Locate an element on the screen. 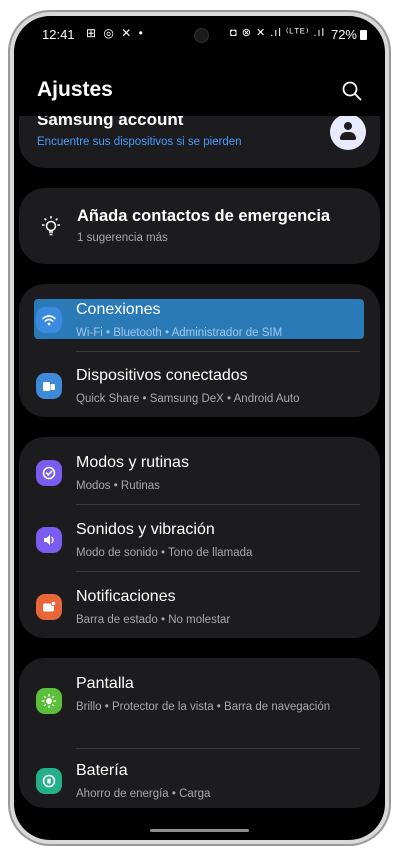 The width and height of the screenshot is (393, 849). avatar-icon is located at coordinates (348, 133).